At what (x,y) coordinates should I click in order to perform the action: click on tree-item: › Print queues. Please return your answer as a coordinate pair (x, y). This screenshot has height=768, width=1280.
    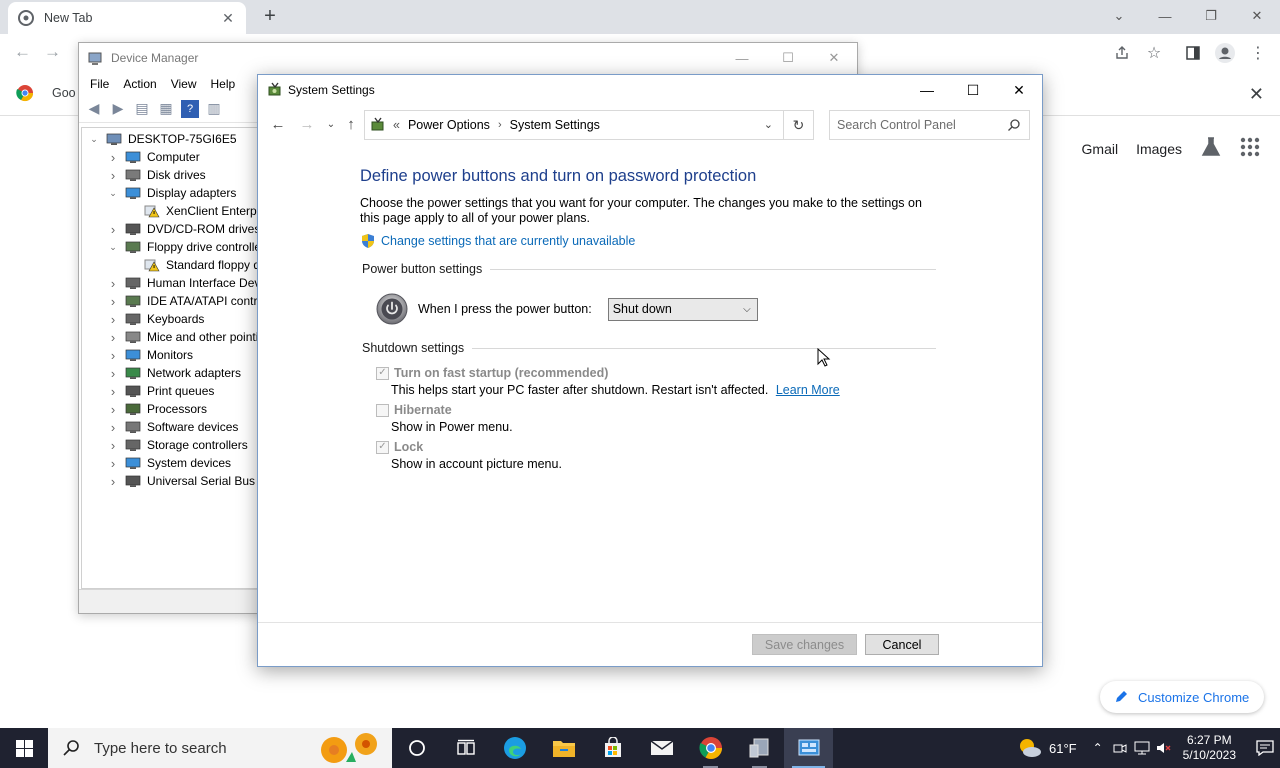
    Looking at the image, I should click on (161, 391).